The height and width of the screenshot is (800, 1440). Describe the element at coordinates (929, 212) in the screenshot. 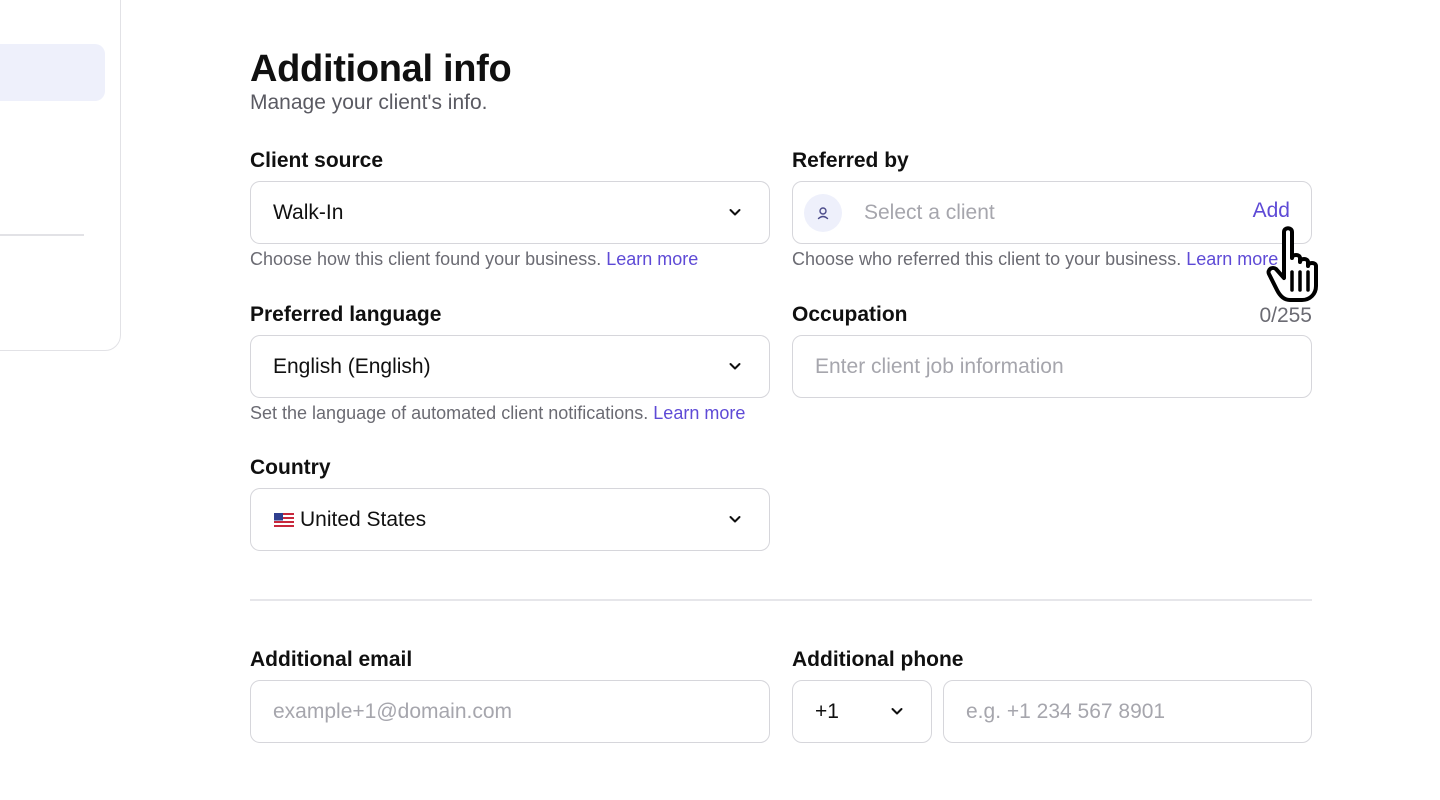

I see `referred-by-placeholder: Select a client` at that location.